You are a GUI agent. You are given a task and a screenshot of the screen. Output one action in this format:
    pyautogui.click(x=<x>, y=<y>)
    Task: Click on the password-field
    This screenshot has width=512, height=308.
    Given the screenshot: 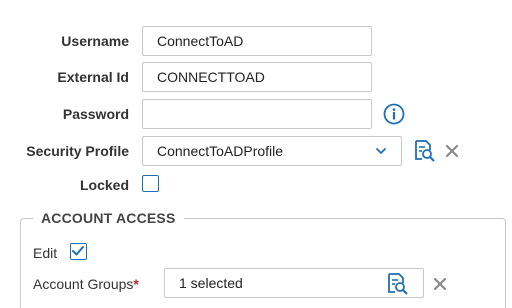 What is the action you would take?
    pyautogui.click(x=257, y=114)
    